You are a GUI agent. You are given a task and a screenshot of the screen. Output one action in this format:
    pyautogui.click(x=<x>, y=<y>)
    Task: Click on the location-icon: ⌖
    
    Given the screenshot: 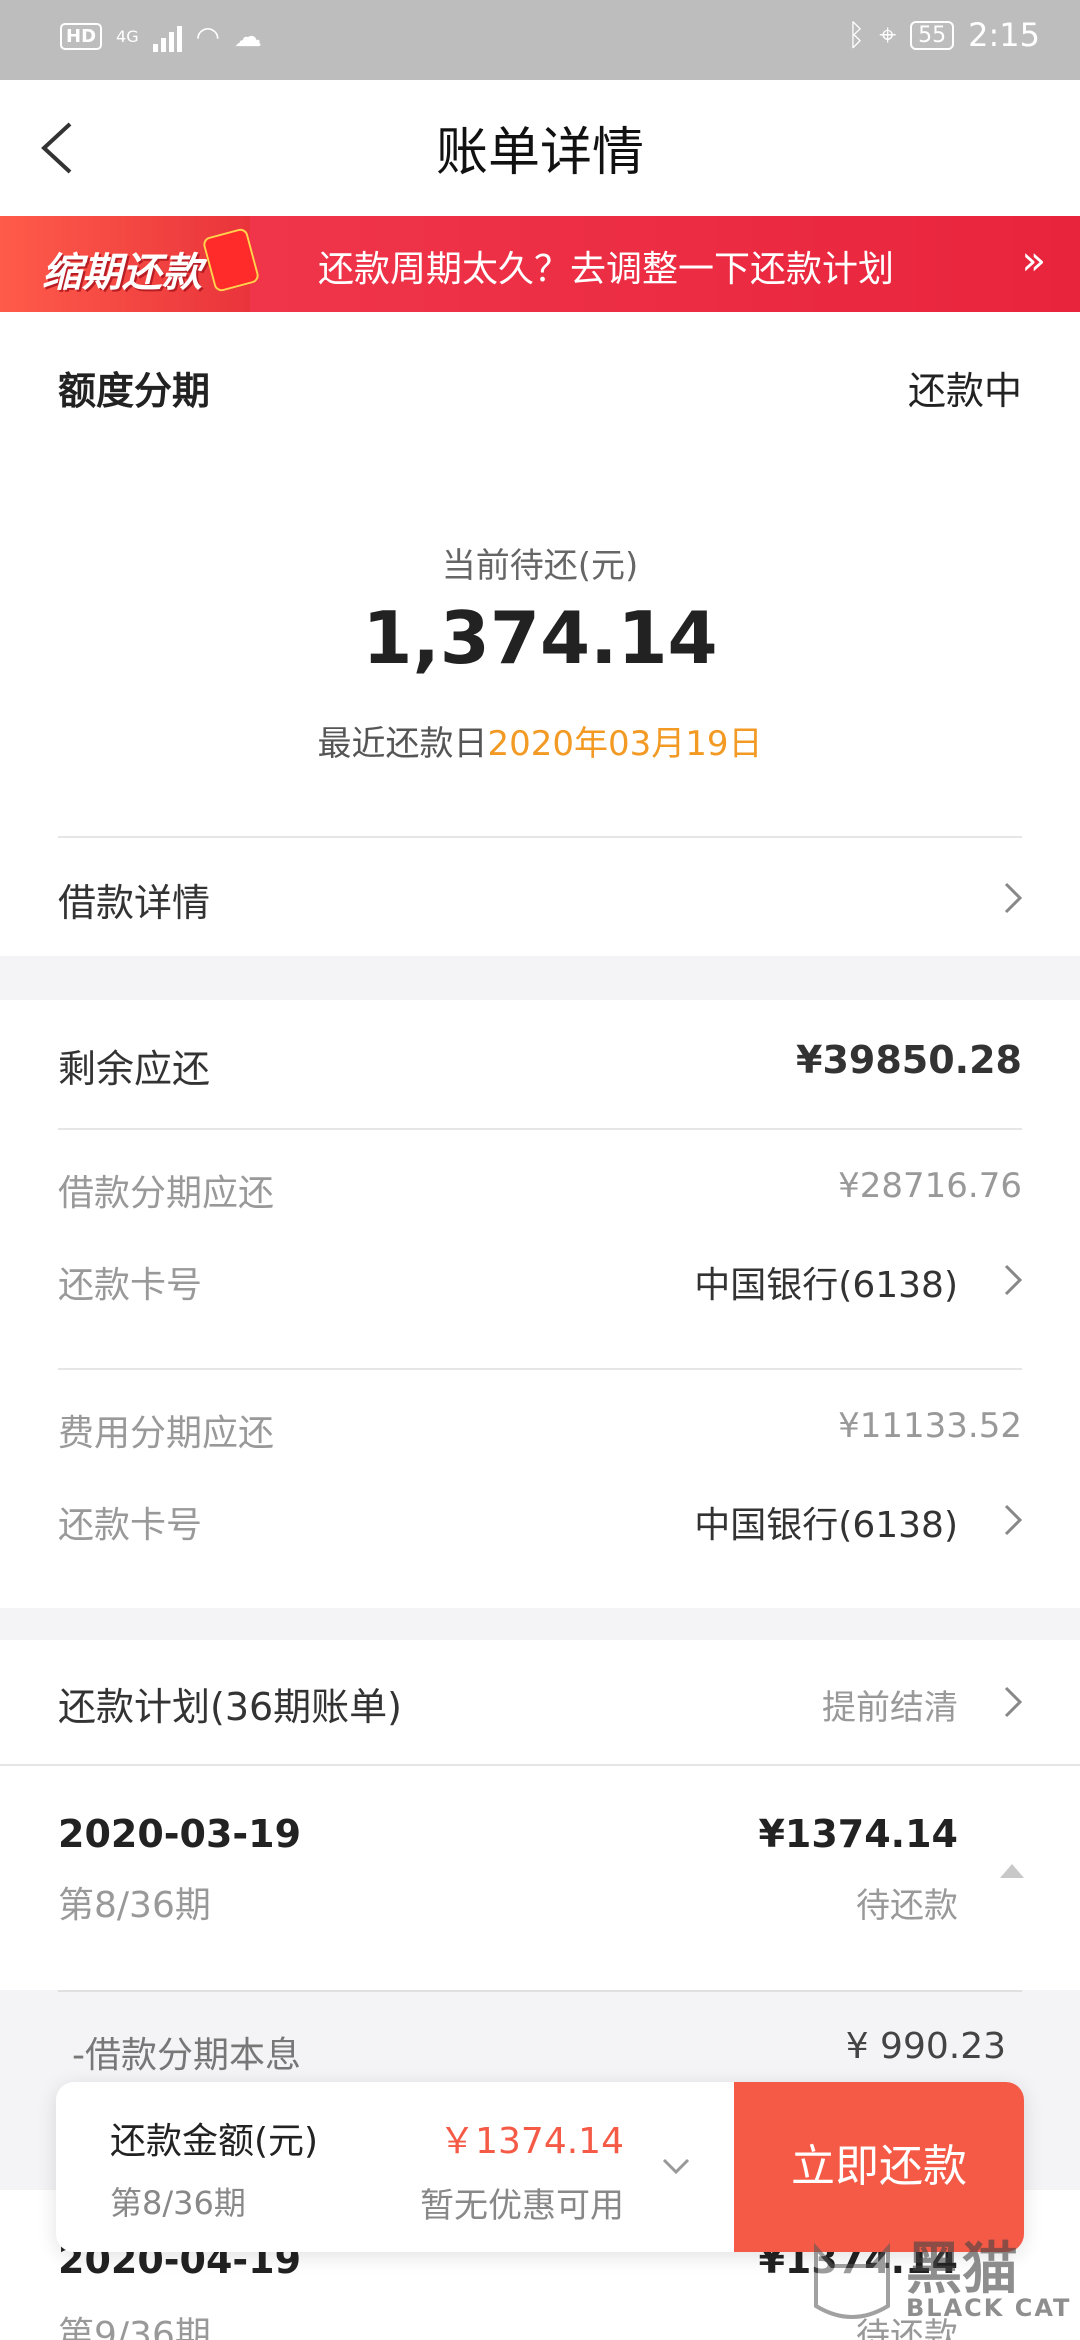 What is the action you would take?
    pyautogui.click(x=888, y=35)
    